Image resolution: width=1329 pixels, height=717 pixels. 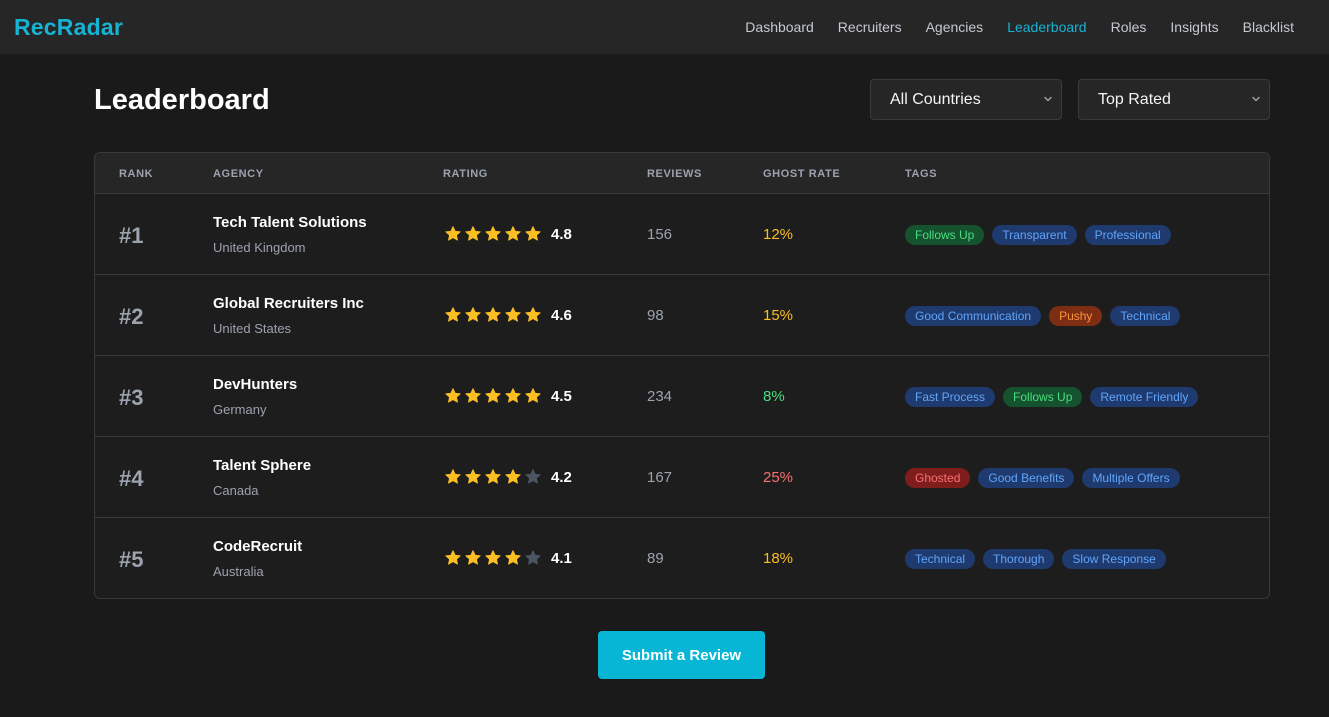 What do you see at coordinates (259, 247) in the screenshot?
I see `agency-country: United Kingdom` at bounding box center [259, 247].